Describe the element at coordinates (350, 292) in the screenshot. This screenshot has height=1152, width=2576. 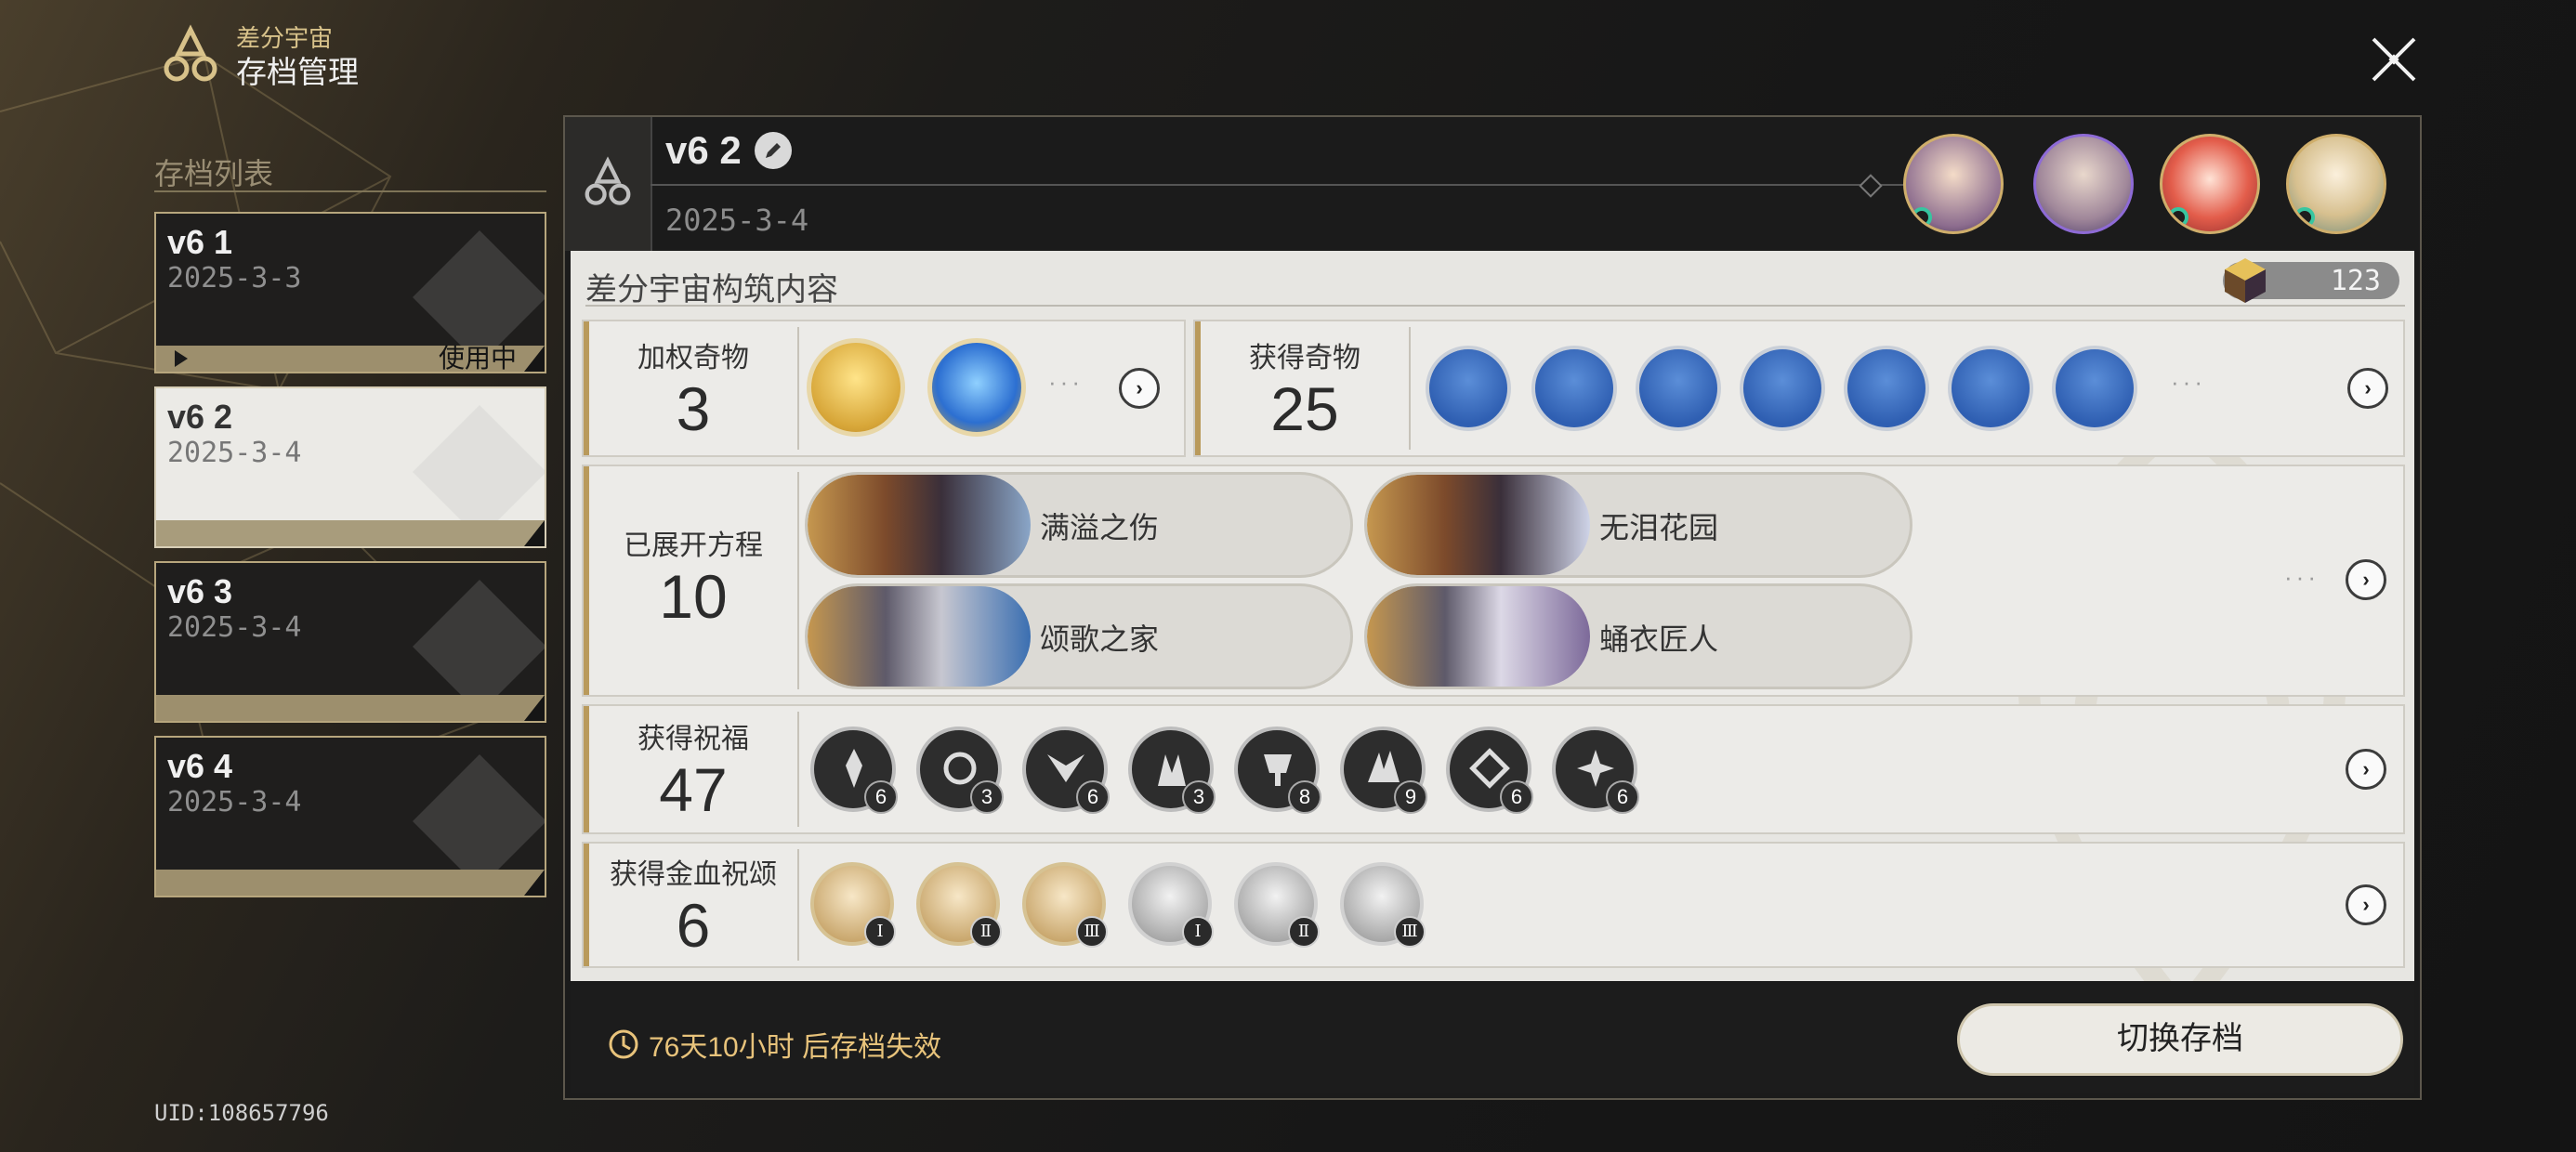
I see `save-slot-1: v6 1 2025-3-3 使用中` at that location.